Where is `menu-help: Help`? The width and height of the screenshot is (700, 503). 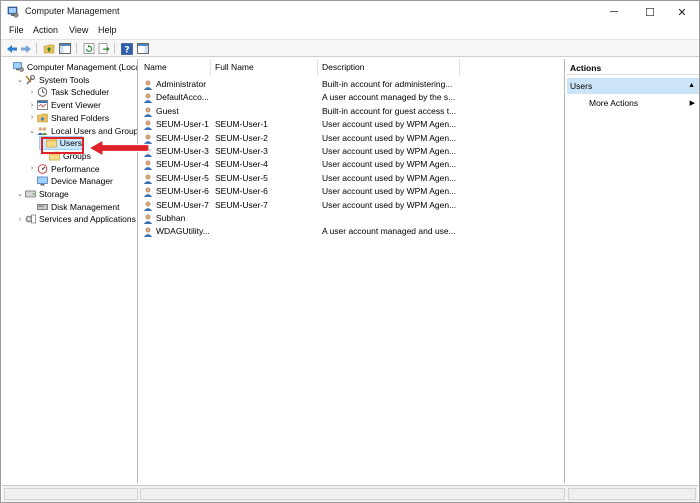
menu-help: Help is located at coordinates (107, 30).